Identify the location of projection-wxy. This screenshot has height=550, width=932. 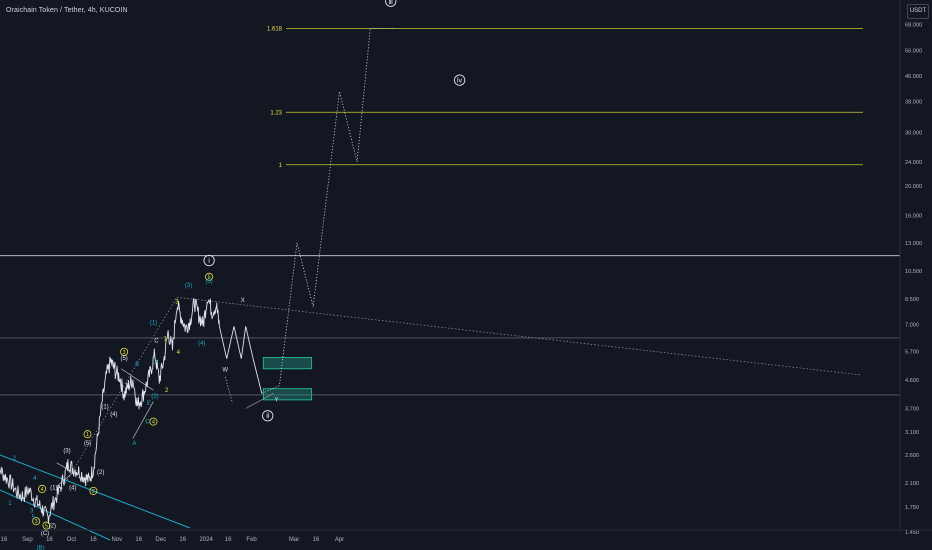
(240, 360).